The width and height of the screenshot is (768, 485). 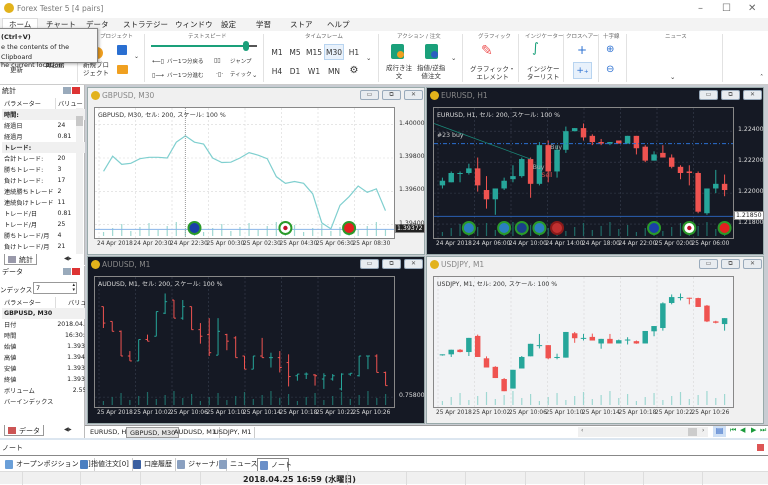 What do you see at coordinates (79, 181) in the screenshot?
I see `stats-scrollbar` at bounding box center [79, 181].